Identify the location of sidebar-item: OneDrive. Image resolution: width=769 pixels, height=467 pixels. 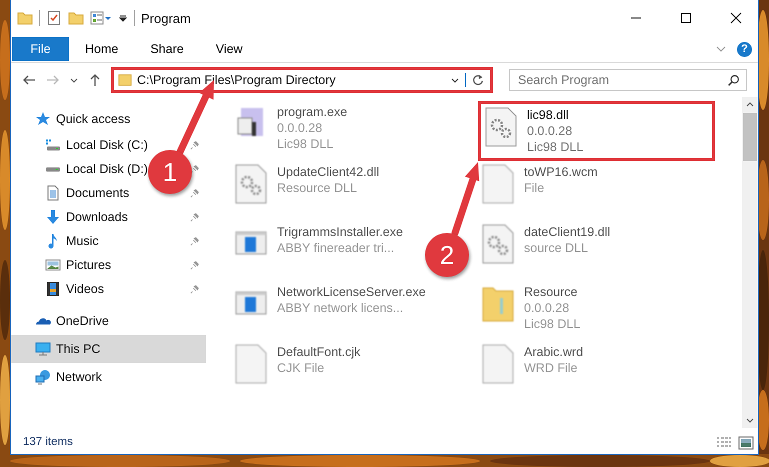
(108, 321).